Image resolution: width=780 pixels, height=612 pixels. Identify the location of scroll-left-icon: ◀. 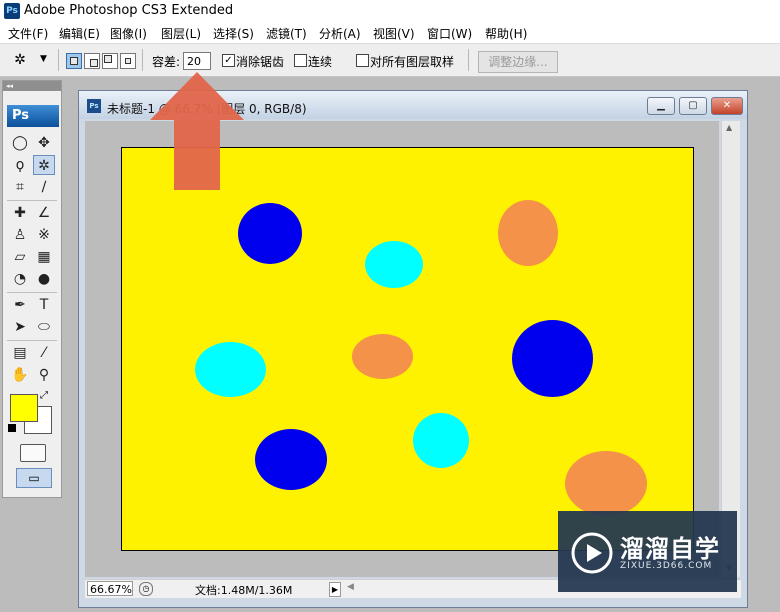
(350, 587).